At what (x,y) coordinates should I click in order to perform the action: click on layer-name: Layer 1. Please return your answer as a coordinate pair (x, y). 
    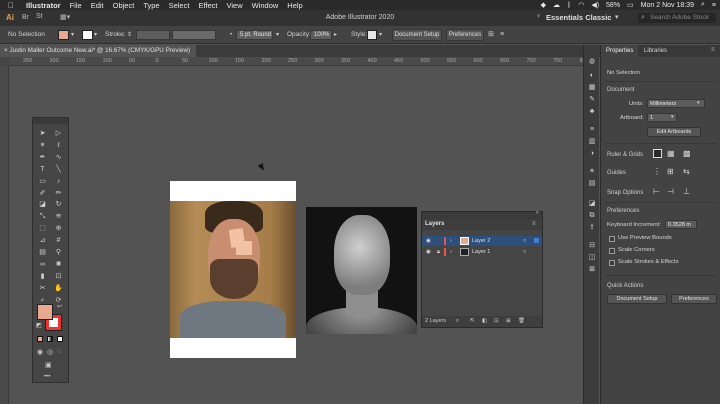
    Looking at the image, I should click on (481, 252).